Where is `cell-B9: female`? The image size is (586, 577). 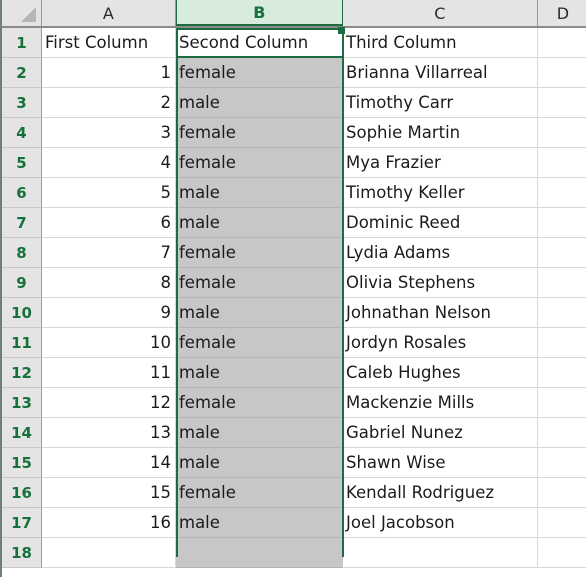 cell-B9: female is located at coordinates (259, 283).